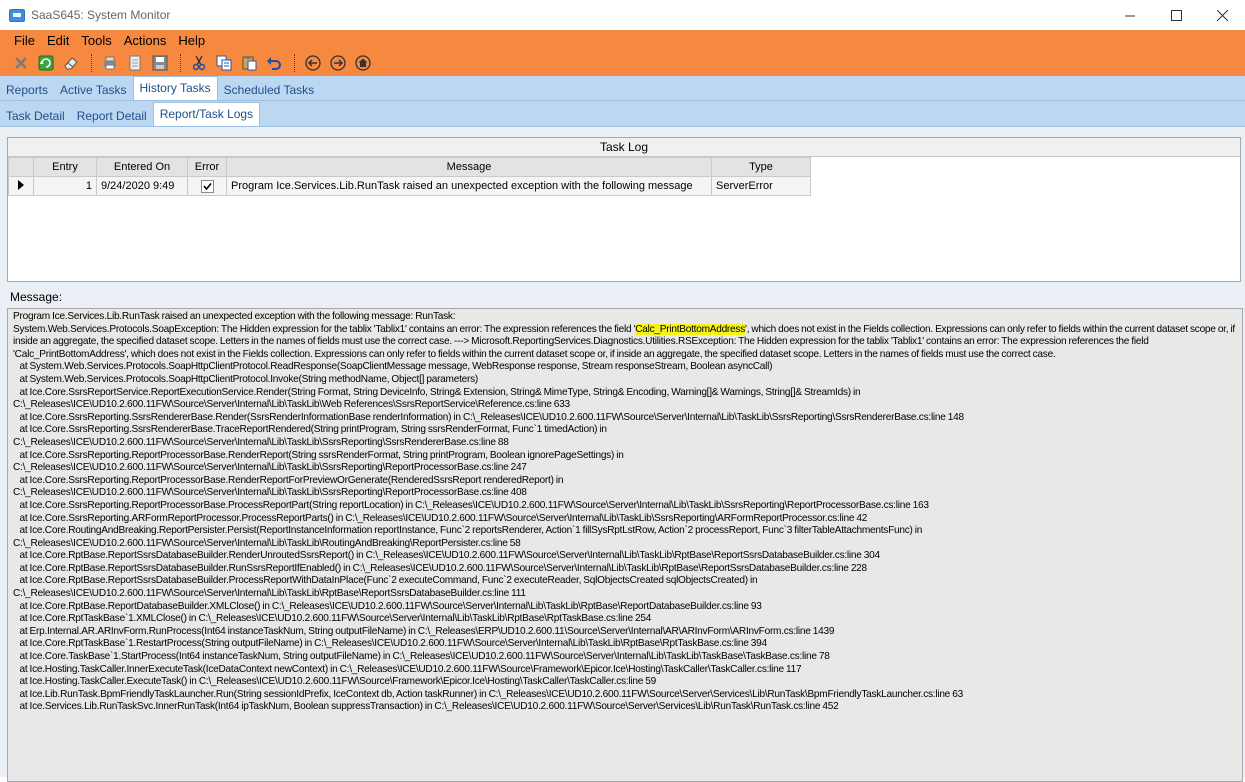 The height and width of the screenshot is (782, 1245). Describe the element at coordinates (115, 41) in the screenshot. I see `menu-items: File Edit Tools Actions Help` at that location.